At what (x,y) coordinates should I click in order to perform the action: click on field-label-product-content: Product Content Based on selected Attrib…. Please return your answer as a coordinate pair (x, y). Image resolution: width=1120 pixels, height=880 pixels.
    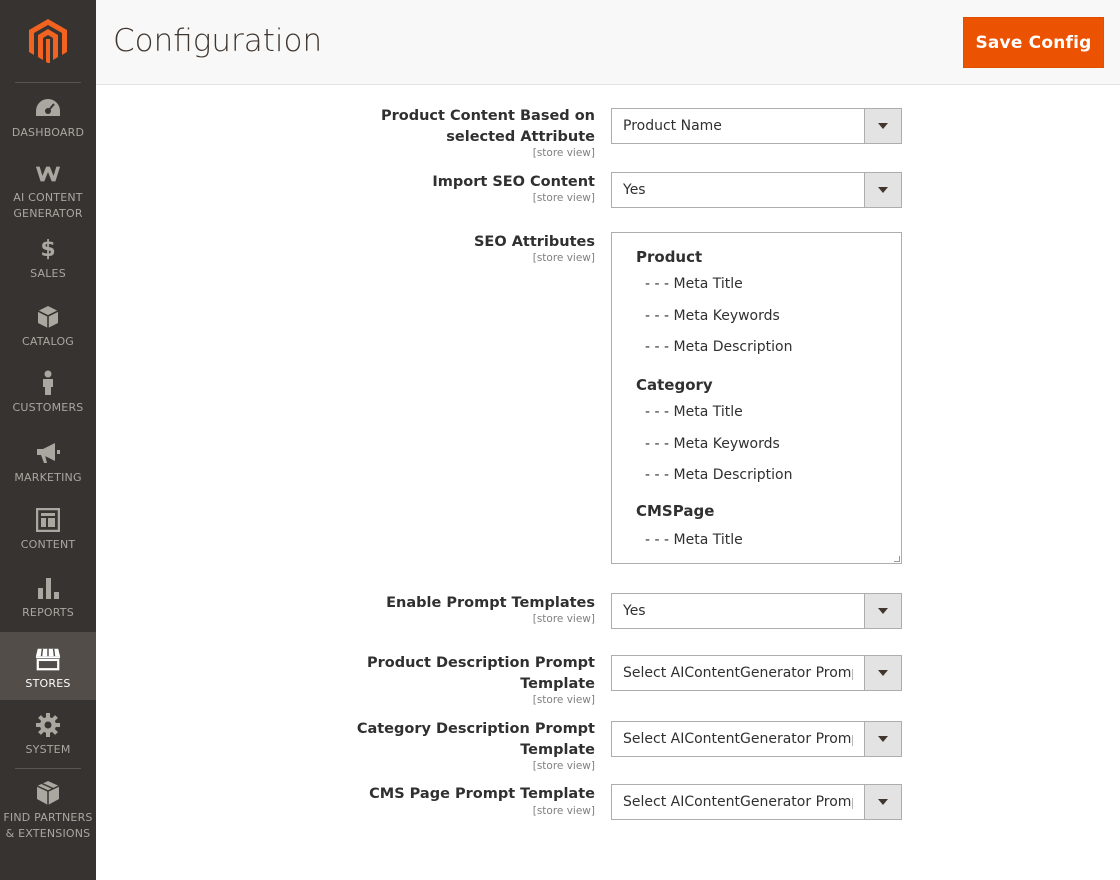
    Looking at the image, I should click on (487, 126).